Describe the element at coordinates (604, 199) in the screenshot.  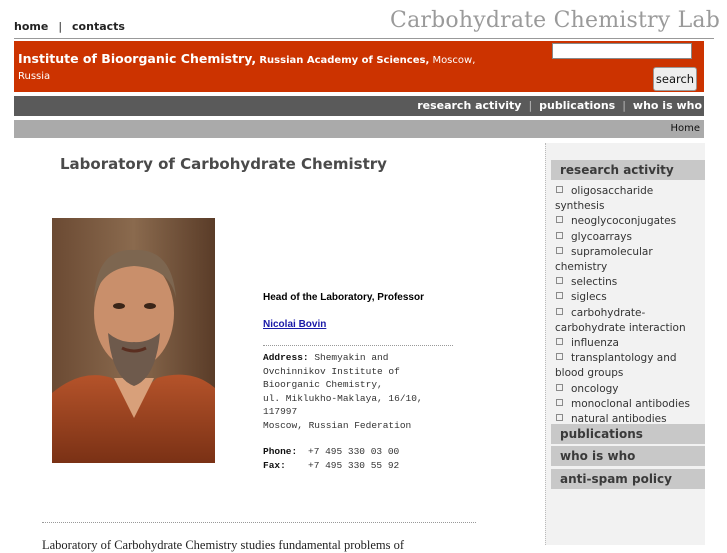
I see `sidebar-item-label: oligosaccharide synthesis` at that location.